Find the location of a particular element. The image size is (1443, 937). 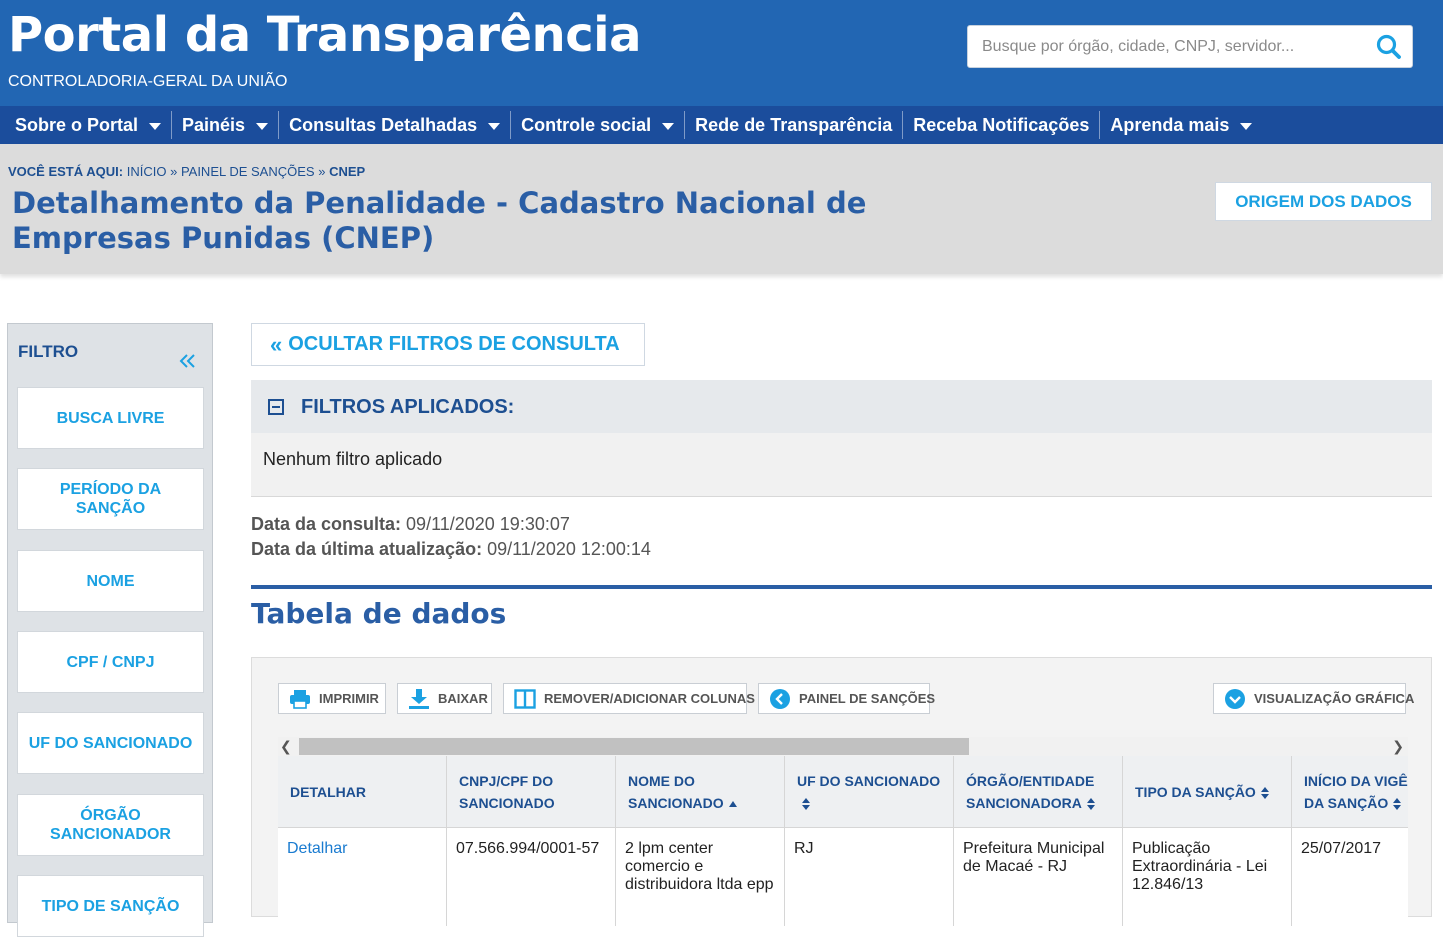

filter-nome: NOME is located at coordinates (110, 581).